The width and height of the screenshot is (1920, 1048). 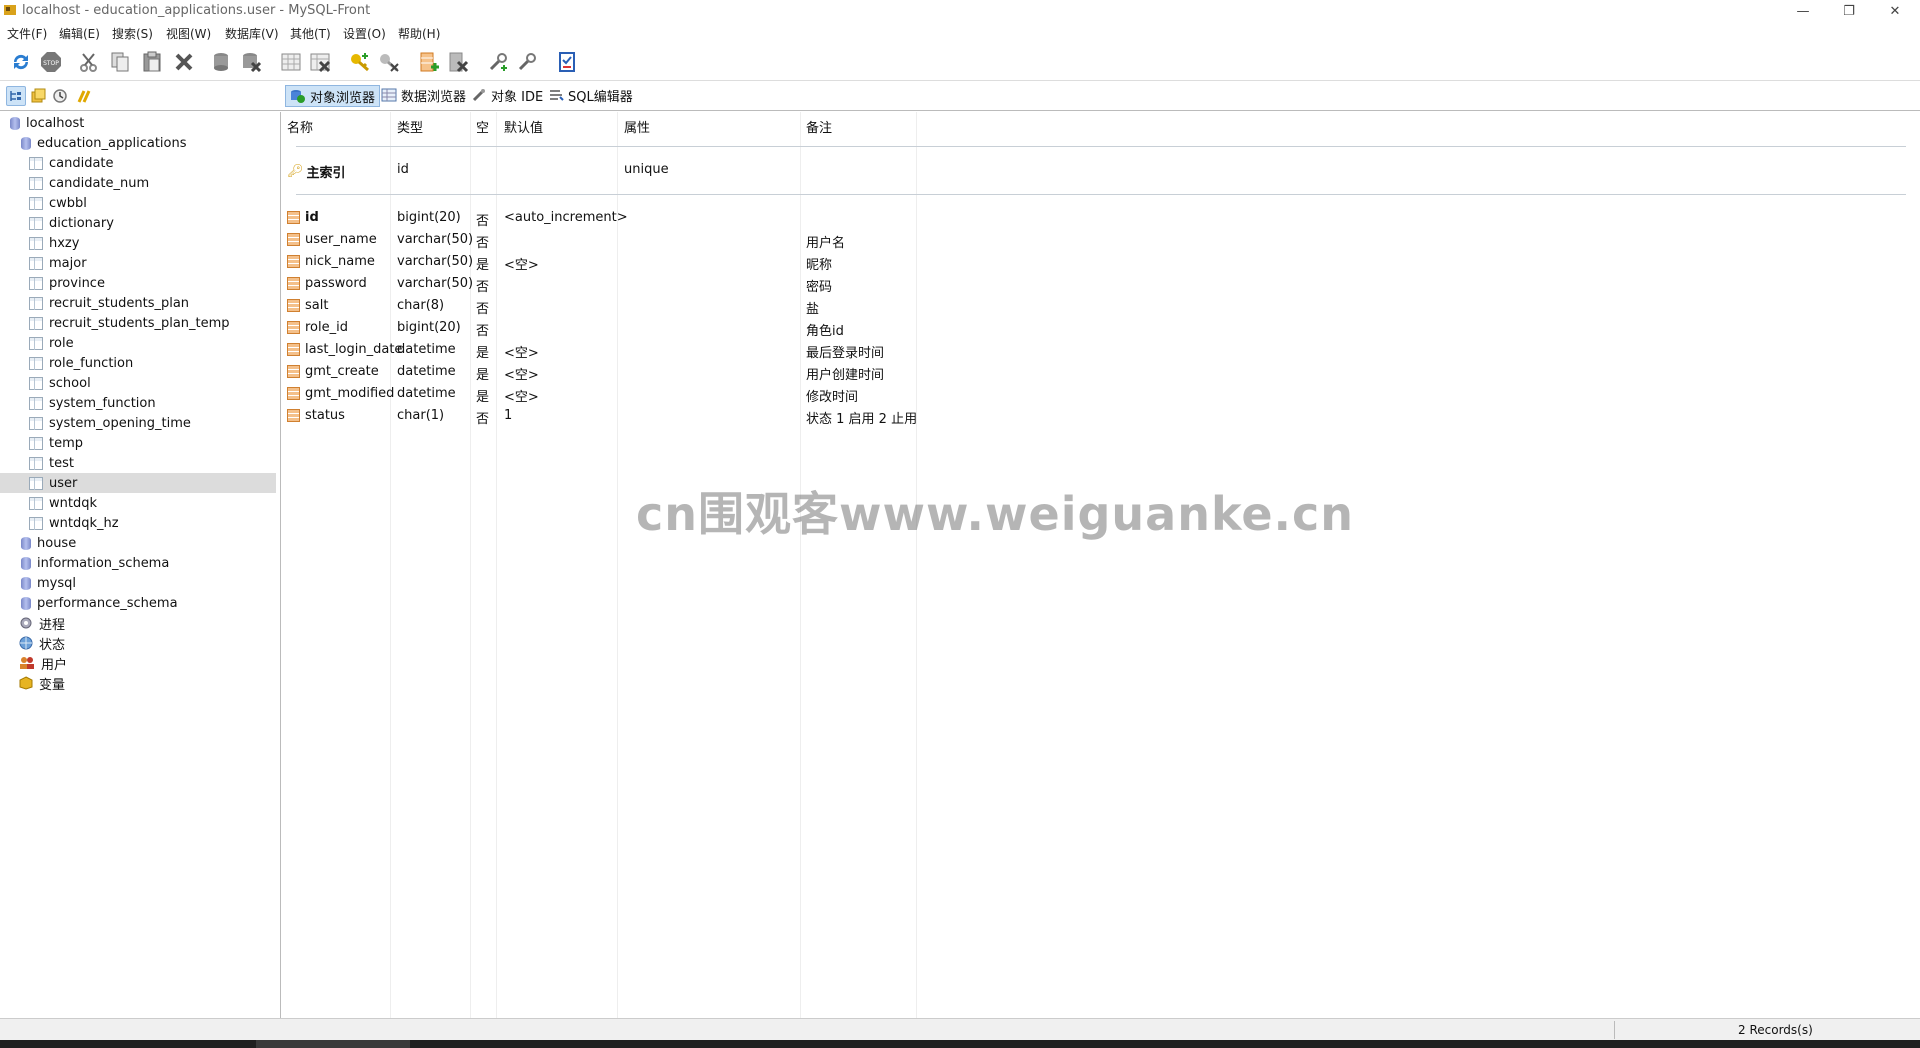 I want to click on cut-icon, so click(x=89, y=62).